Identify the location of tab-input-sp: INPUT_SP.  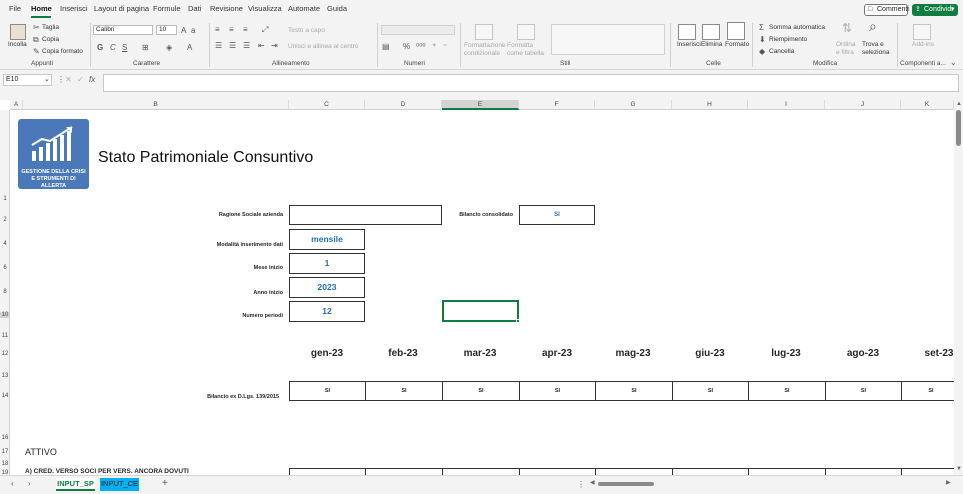
(75, 484).